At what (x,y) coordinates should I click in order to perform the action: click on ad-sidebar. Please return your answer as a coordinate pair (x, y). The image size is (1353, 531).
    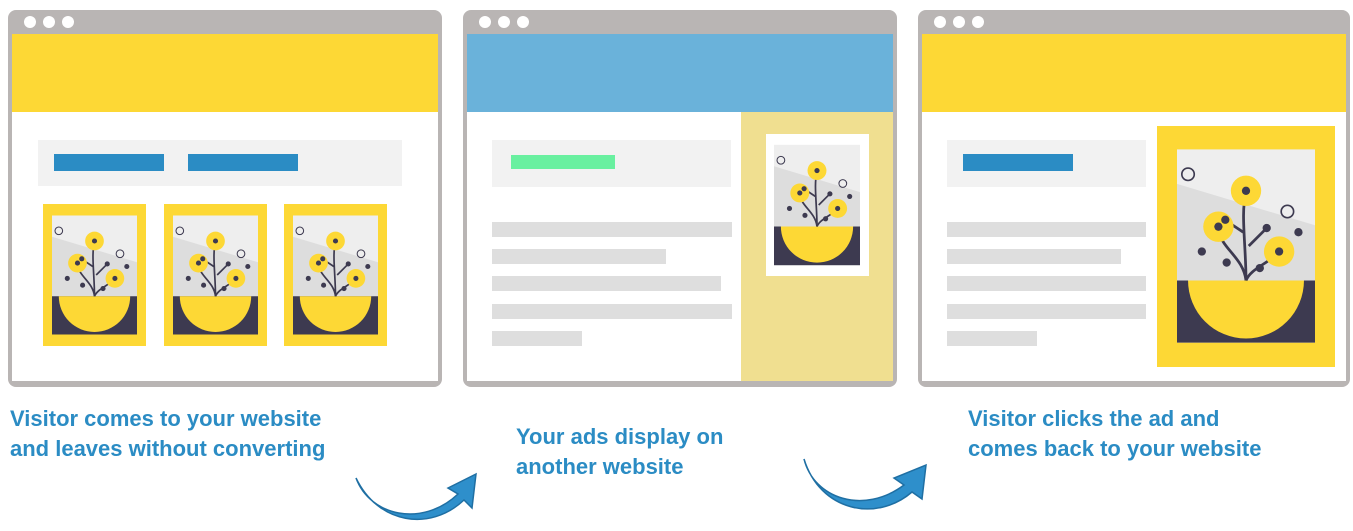
    Looking at the image, I should click on (817, 246).